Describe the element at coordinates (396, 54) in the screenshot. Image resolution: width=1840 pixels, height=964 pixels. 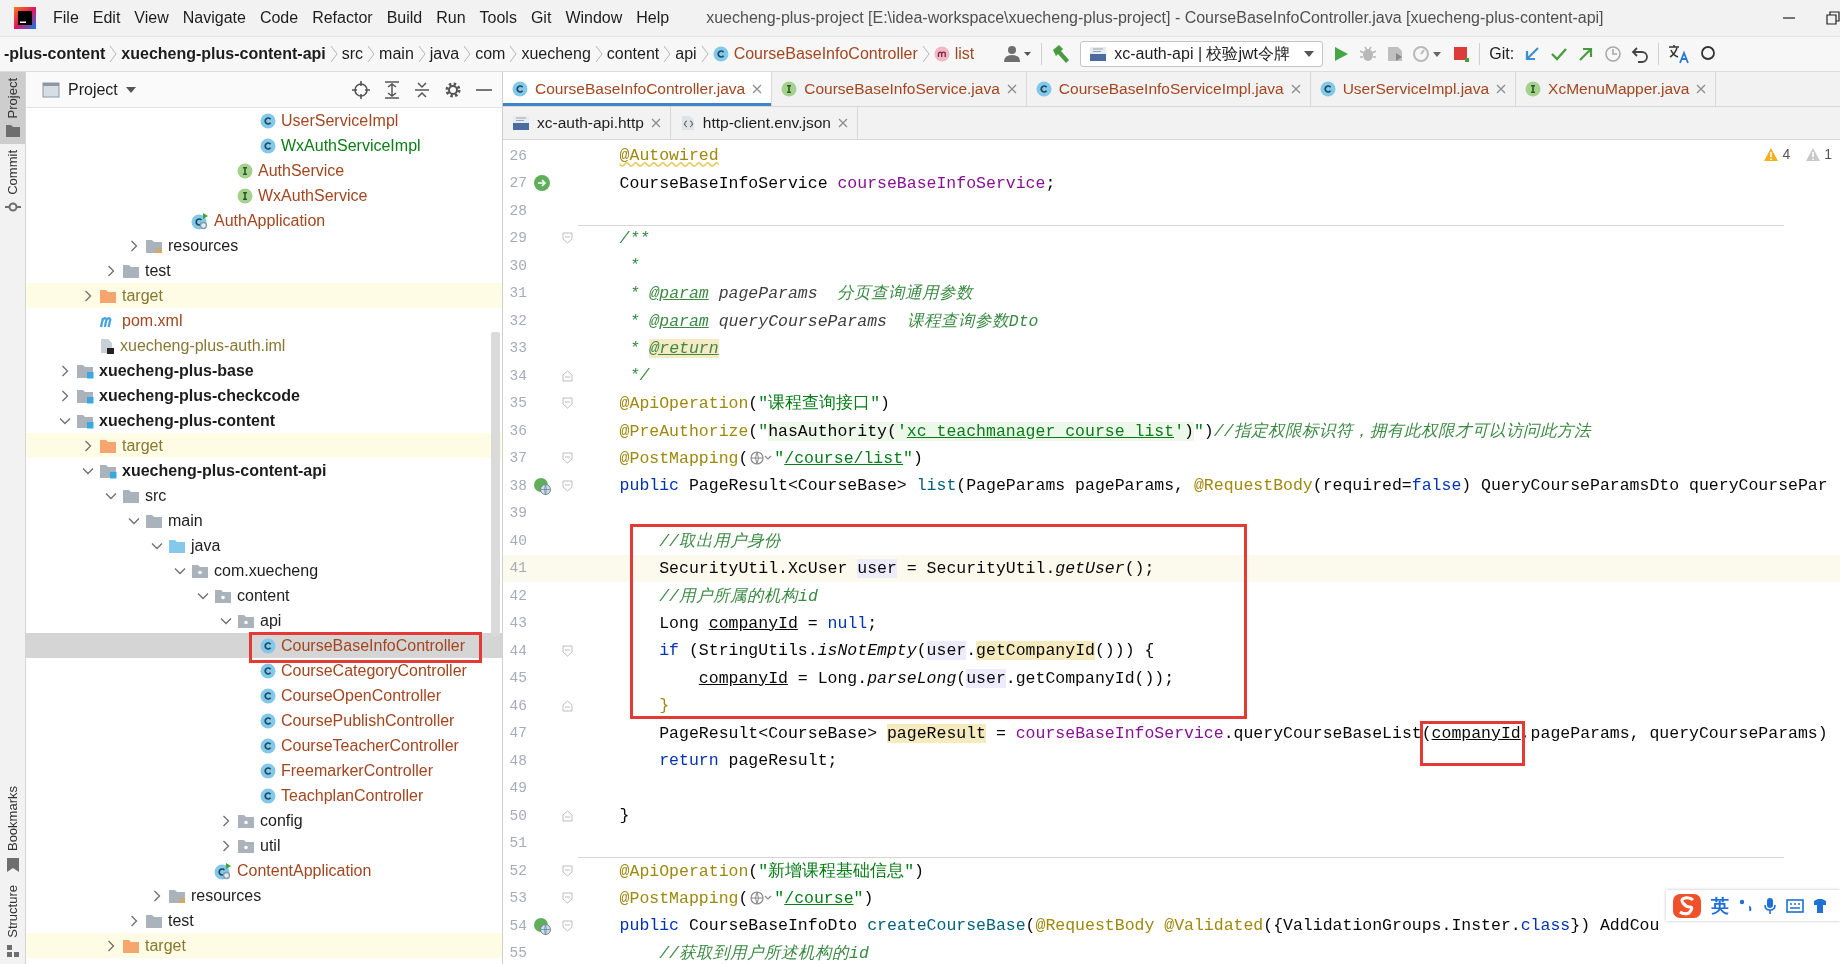
I see `breadcrumb-item: main` at that location.